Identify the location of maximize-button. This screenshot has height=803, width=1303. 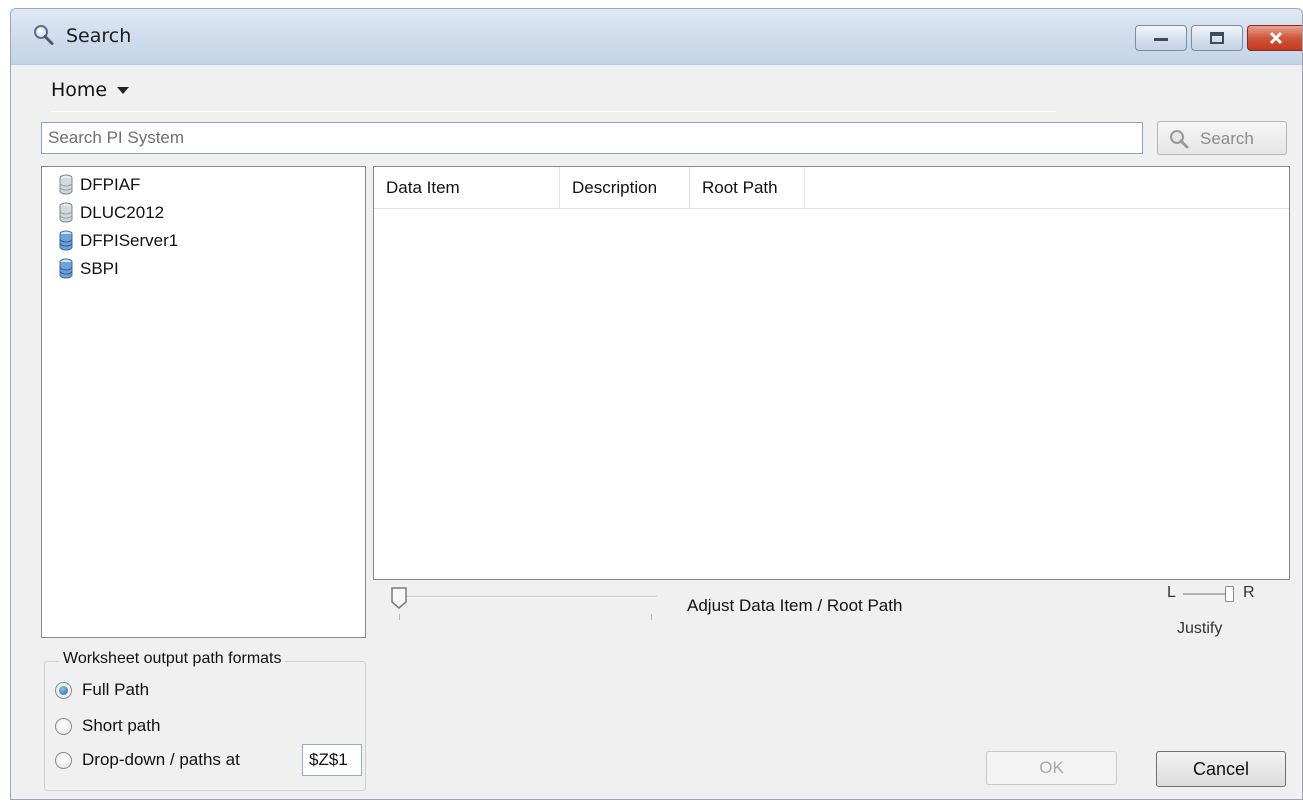
(1217, 38).